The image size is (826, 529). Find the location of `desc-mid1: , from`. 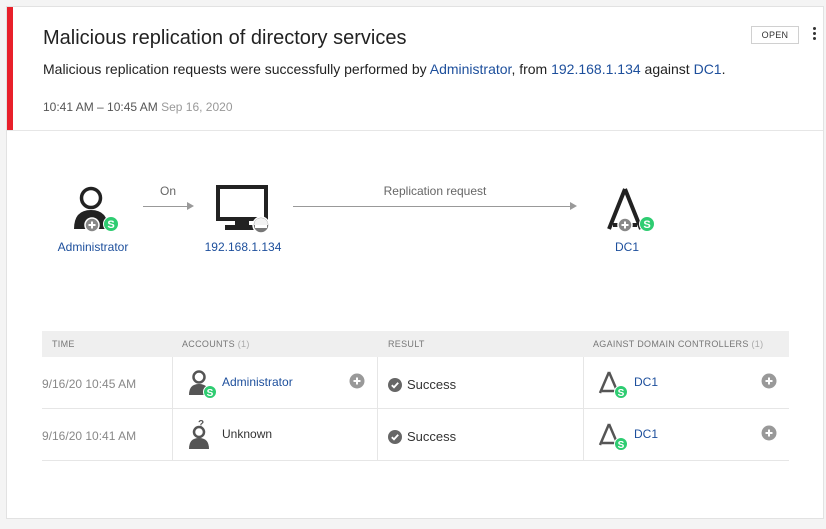

desc-mid1: , from is located at coordinates (531, 69).